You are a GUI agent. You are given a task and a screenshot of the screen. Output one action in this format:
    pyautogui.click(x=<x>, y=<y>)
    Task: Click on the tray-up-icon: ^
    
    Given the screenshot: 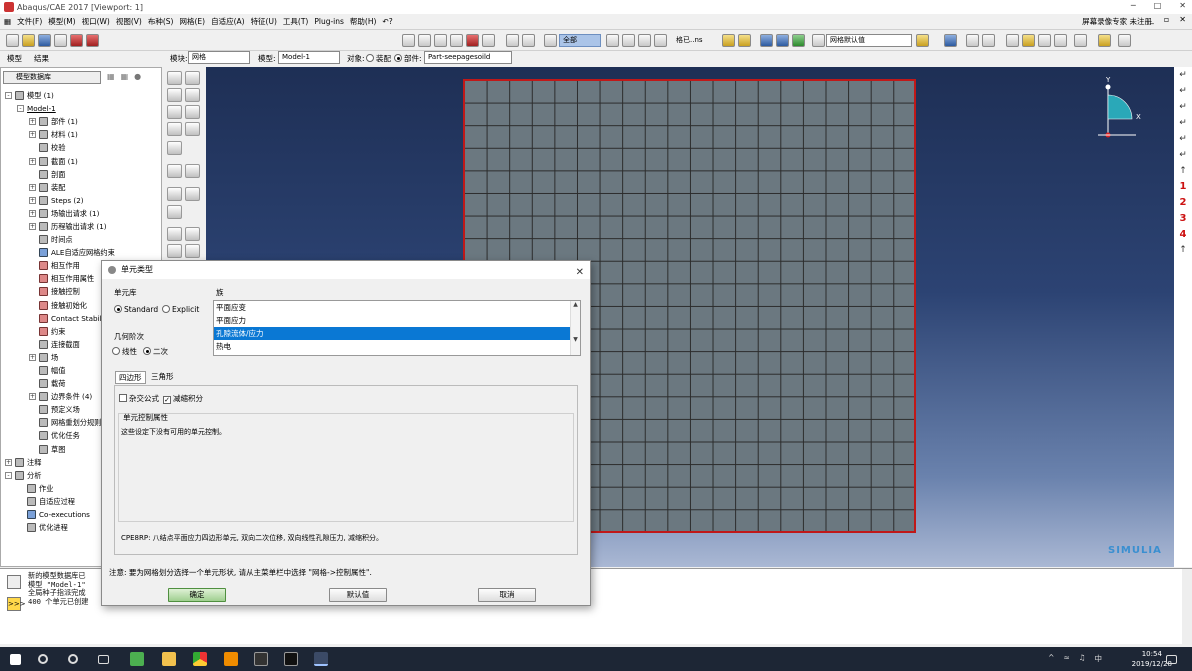 What is the action you would take?
    pyautogui.click(x=1051, y=658)
    